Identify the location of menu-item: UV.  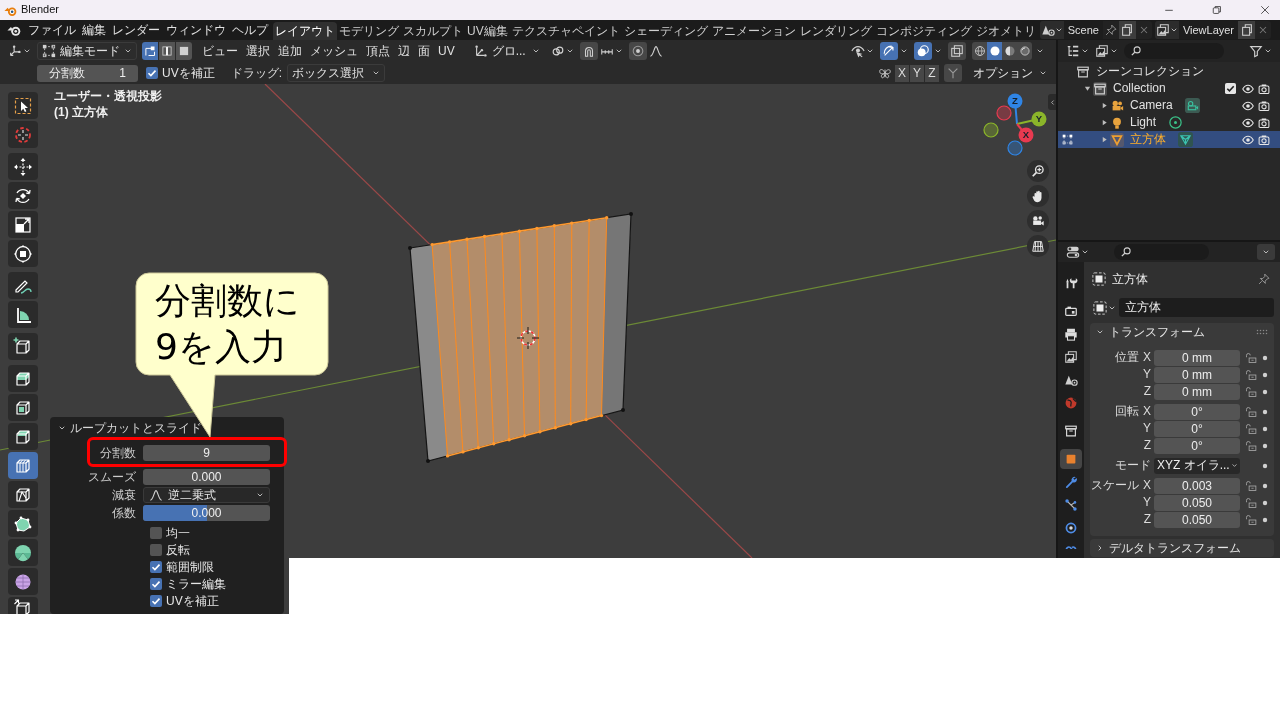
(446, 51).